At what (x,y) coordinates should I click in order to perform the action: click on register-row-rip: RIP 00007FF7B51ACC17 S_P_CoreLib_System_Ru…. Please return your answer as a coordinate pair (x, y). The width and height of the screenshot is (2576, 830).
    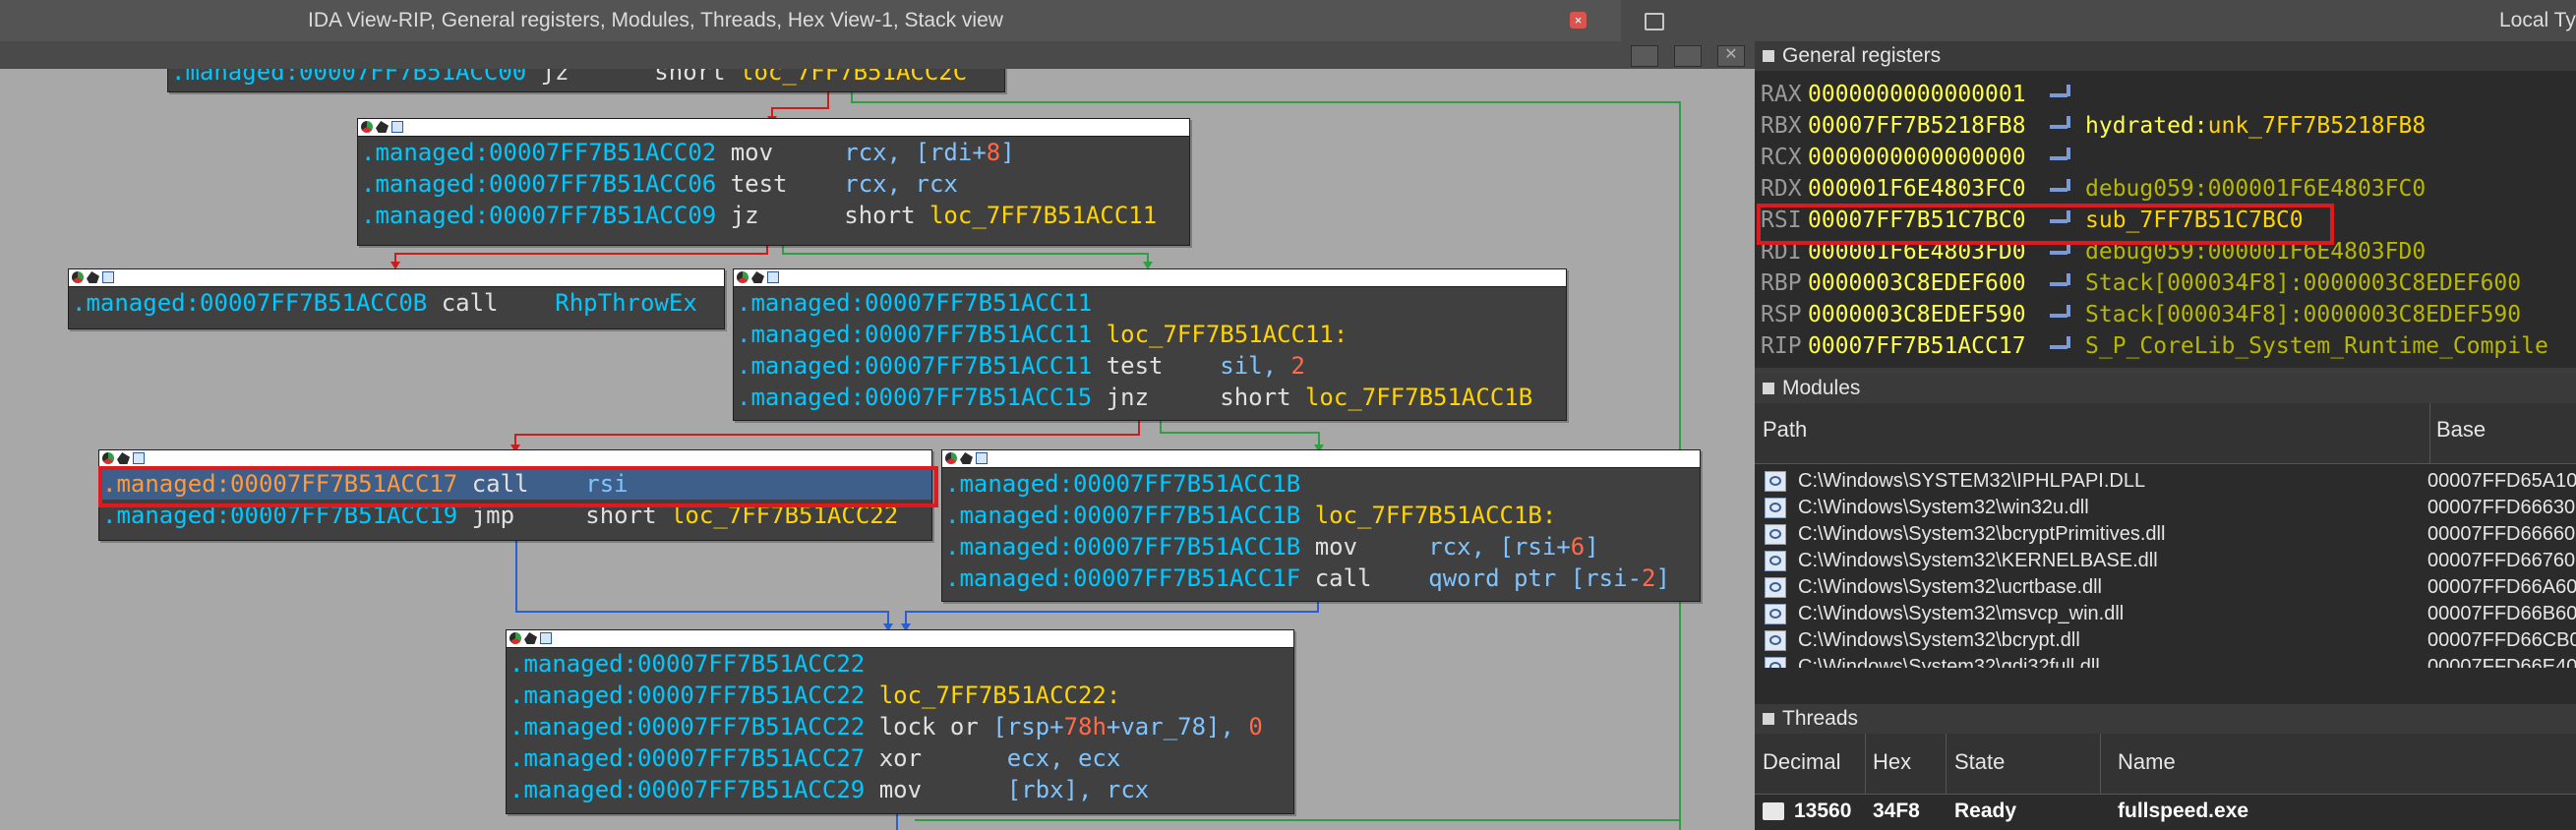
    Looking at the image, I should click on (2165, 346).